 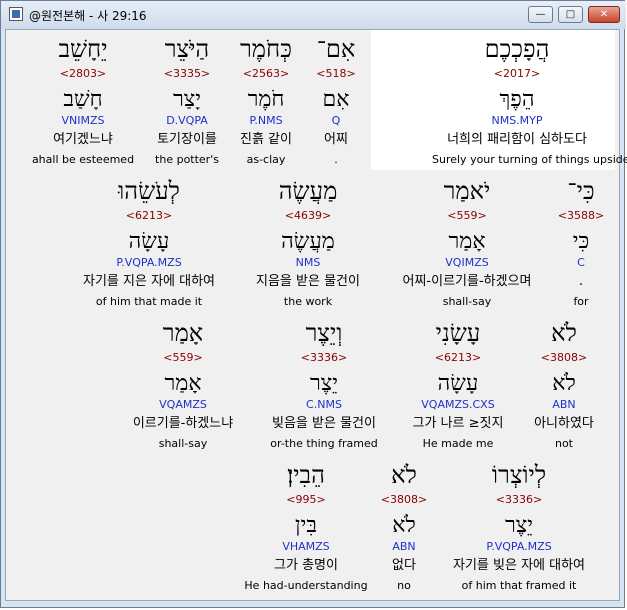 I want to click on english-gloss: the potter's, so click(x=187, y=159).